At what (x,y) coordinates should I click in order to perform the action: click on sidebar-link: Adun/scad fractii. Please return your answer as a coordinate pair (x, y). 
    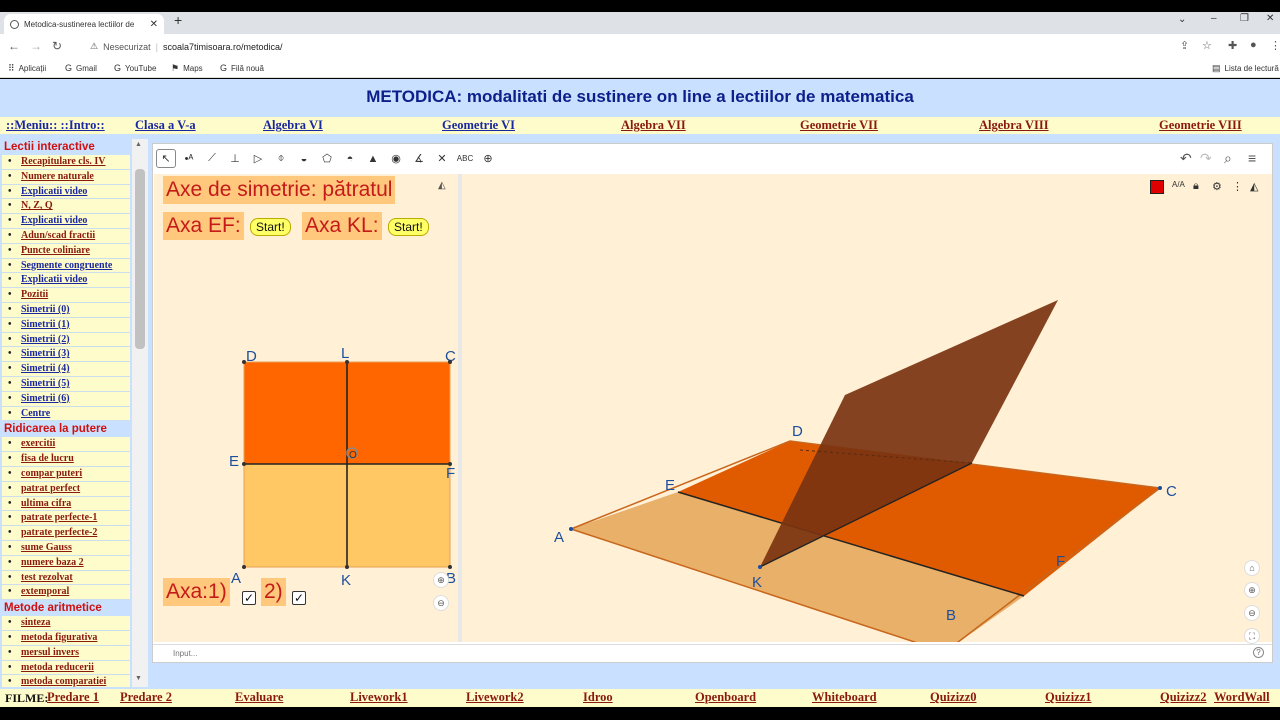
    Looking at the image, I should click on (66, 236).